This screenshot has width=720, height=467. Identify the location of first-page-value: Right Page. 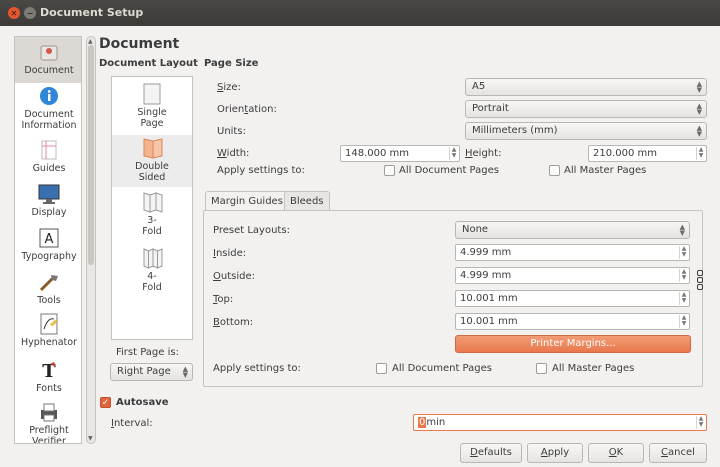
(144, 371).